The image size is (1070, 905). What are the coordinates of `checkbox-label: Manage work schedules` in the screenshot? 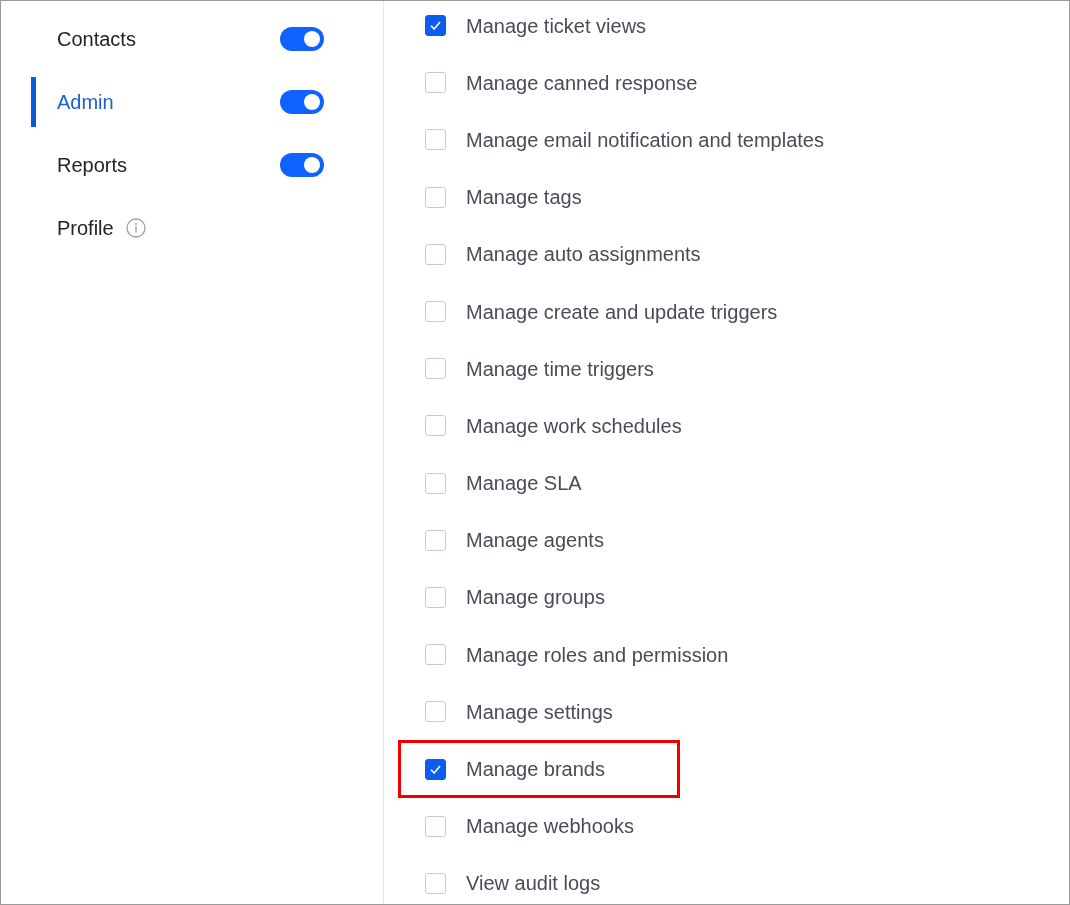 It's located at (574, 426).